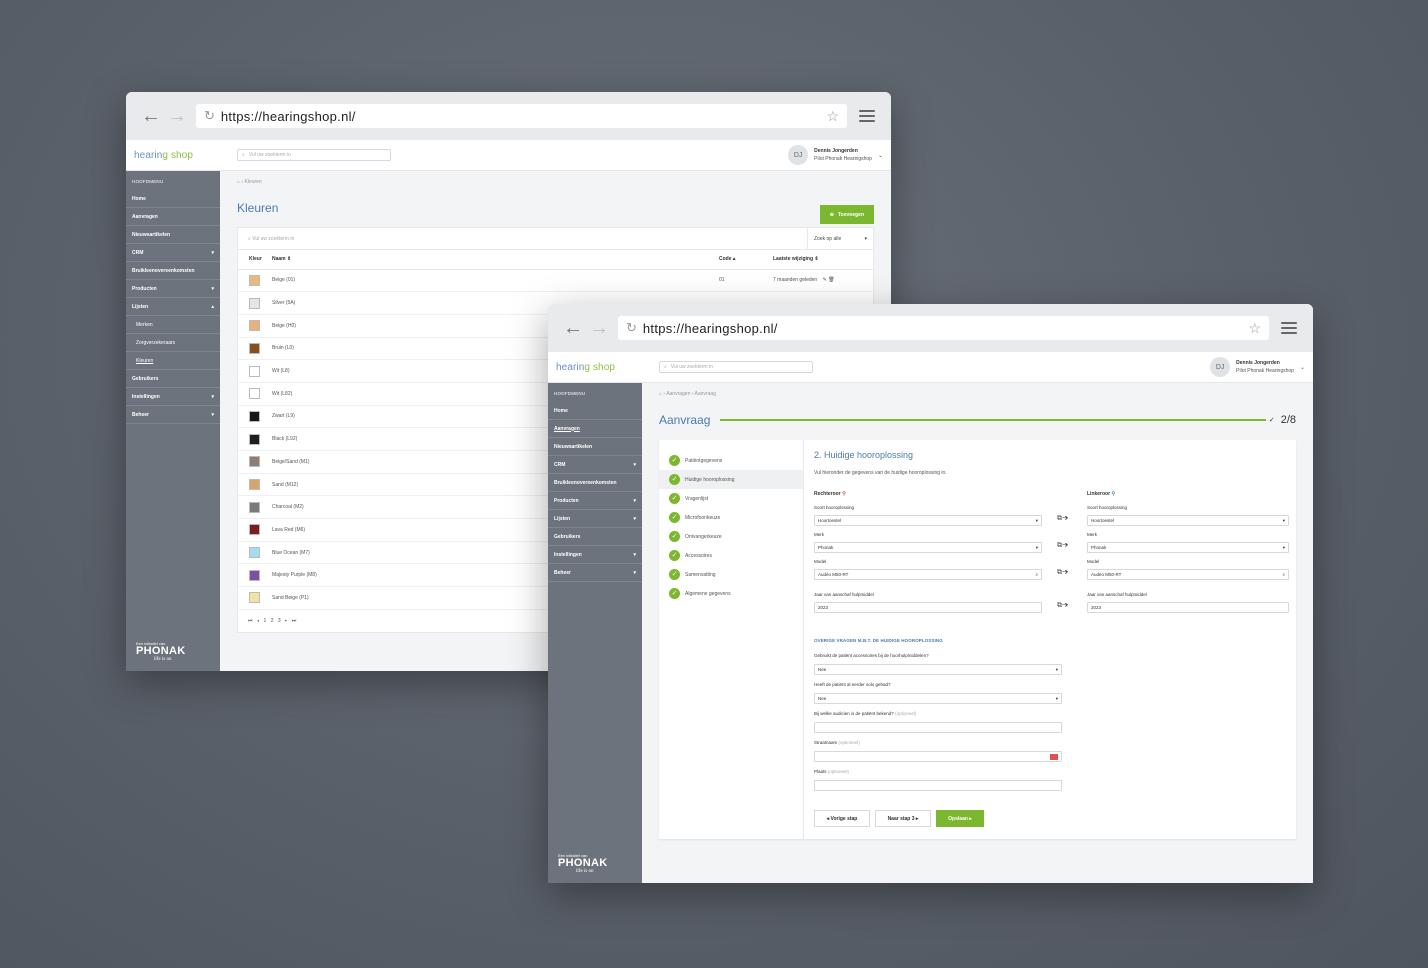 Image resolution: width=1428 pixels, height=968 pixels. What do you see at coordinates (255, 260) in the screenshot?
I see `col-header-color: Kleur` at bounding box center [255, 260].